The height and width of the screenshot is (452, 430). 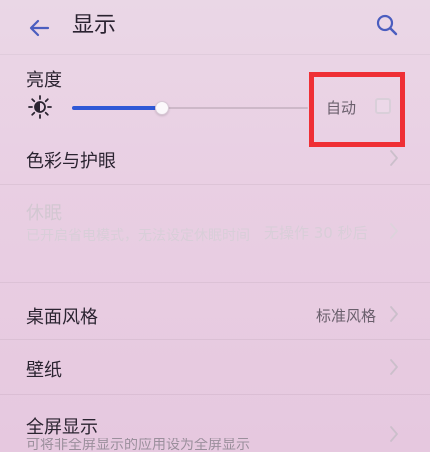 What do you see at coordinates (138, 236) in the screenshot?
I see `row-sleep-subtitle: 已开启省电模式，无法设定休眠时间` at bounding box center [138, 236].